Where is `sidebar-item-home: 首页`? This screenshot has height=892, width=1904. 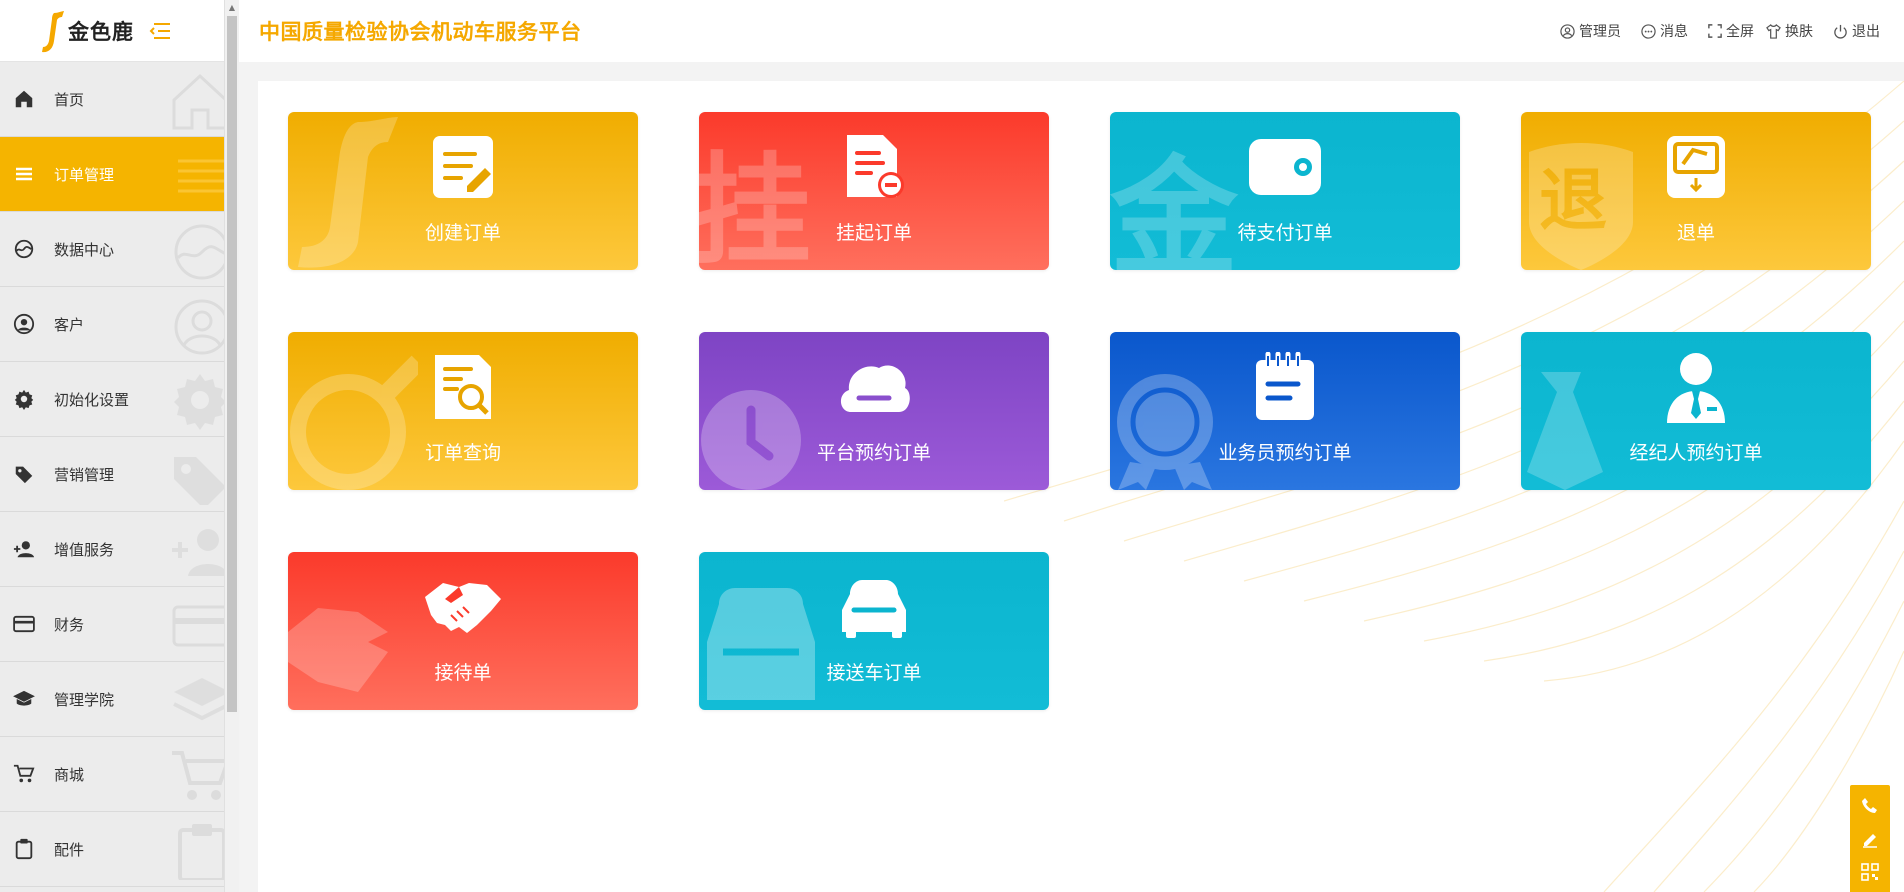 sidebar-item-home: 首页 is located at coordinates (112, 99).